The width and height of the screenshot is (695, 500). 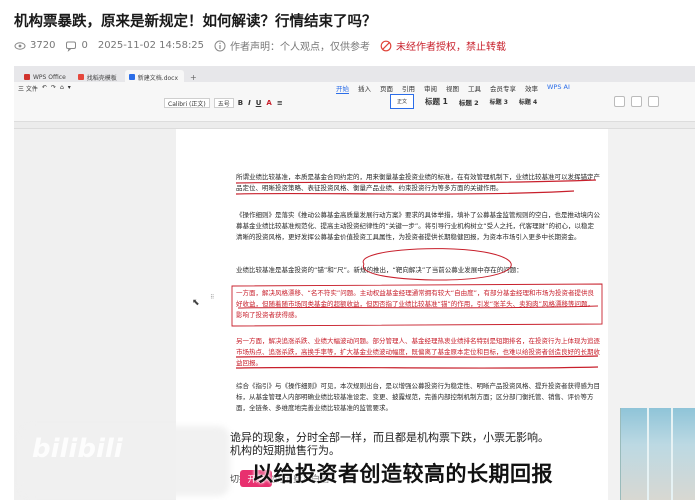 What do you see at coordinates (154, 76) in the screenshot?
I see `wps-tab-document: 新建文档.docx` at bounding box center [154, 76].